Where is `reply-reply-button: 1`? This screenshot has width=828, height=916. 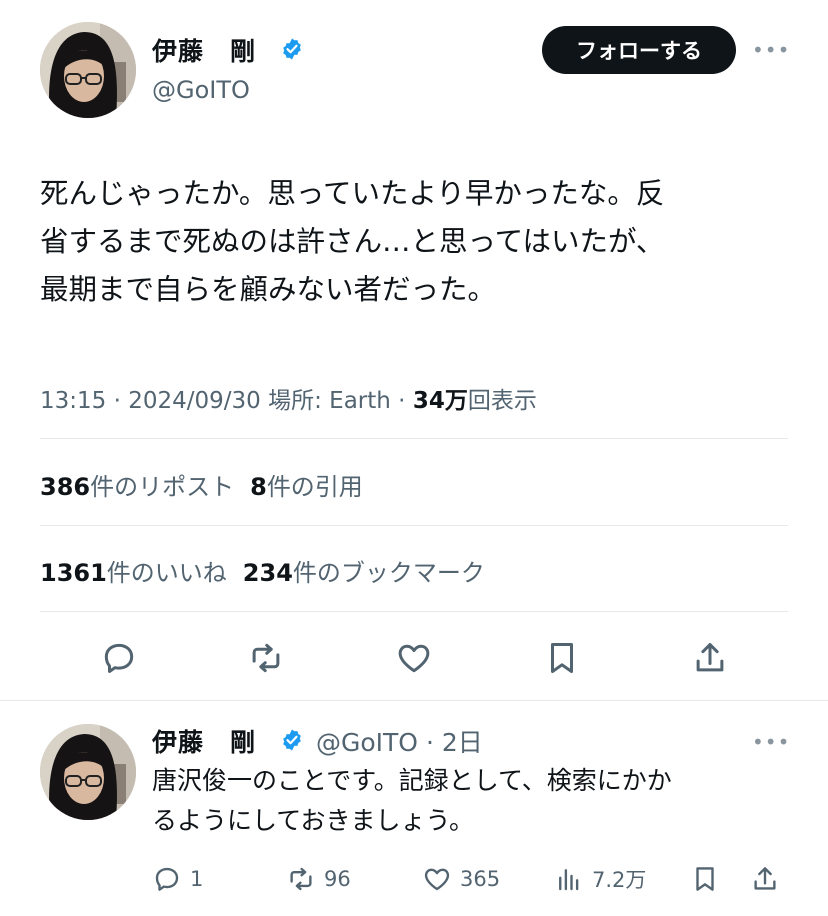 reply-reply-button: 1 is located at coordinates (177, 879).